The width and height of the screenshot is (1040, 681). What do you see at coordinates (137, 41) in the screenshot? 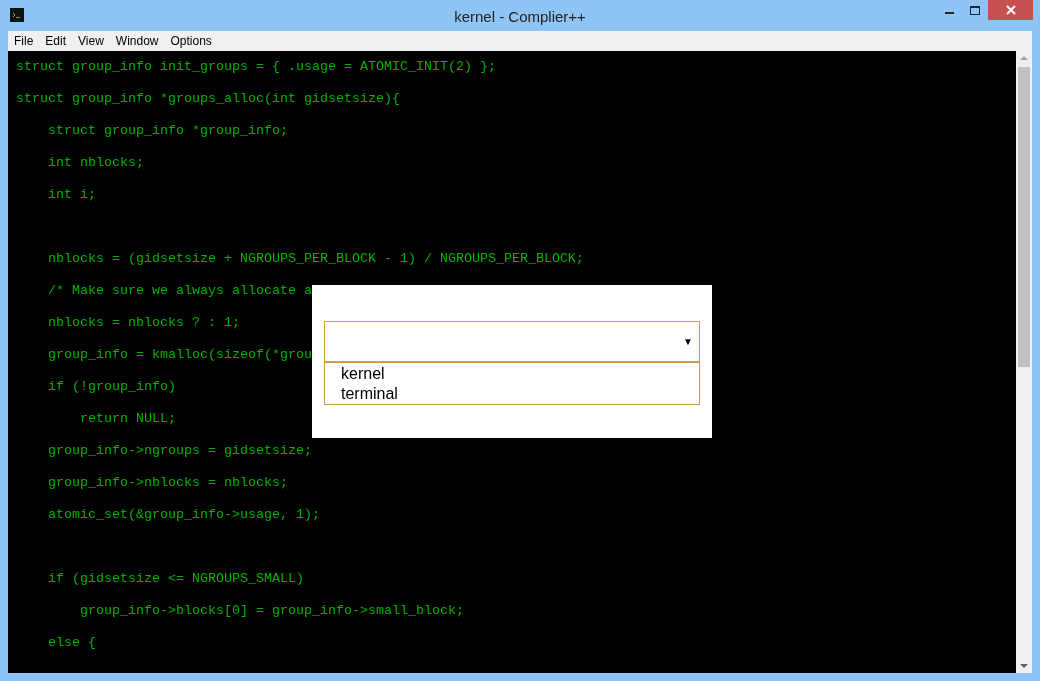
I see `menu-item: Window` at bounding box center [137, 41].